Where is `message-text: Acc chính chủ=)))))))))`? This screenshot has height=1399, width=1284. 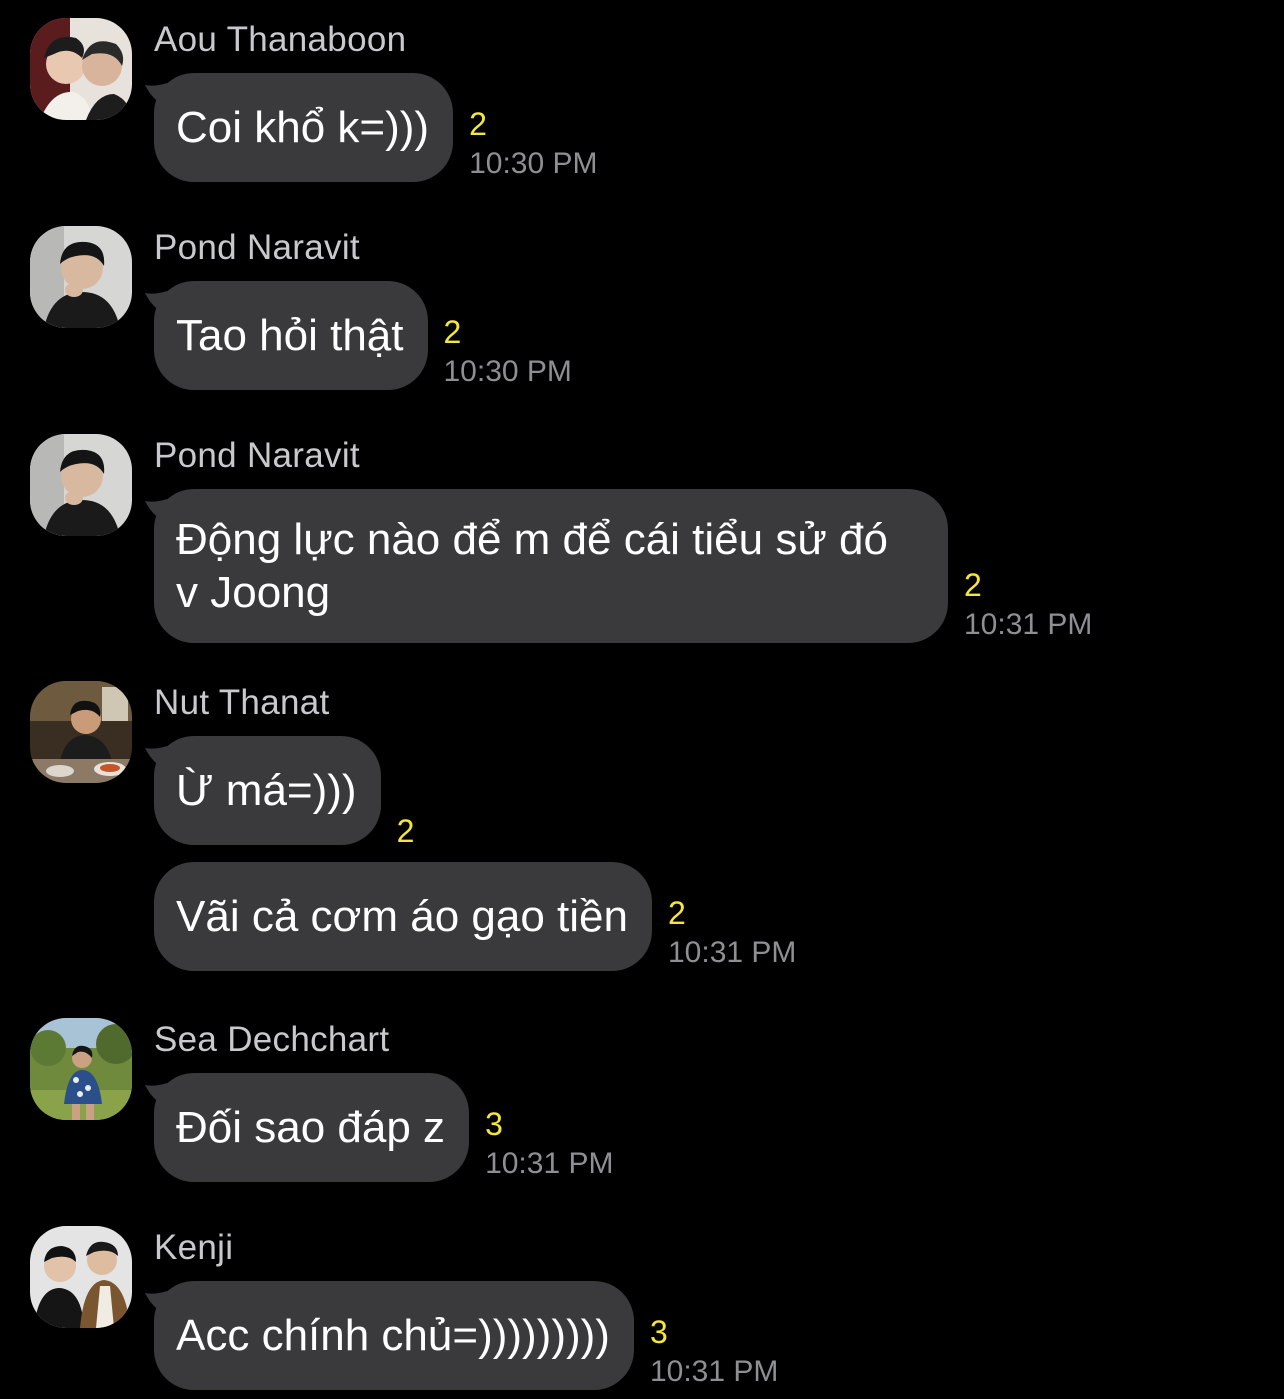
message-text: Acc chính chủ=))))))))) is located at coordinates (393, 1335).